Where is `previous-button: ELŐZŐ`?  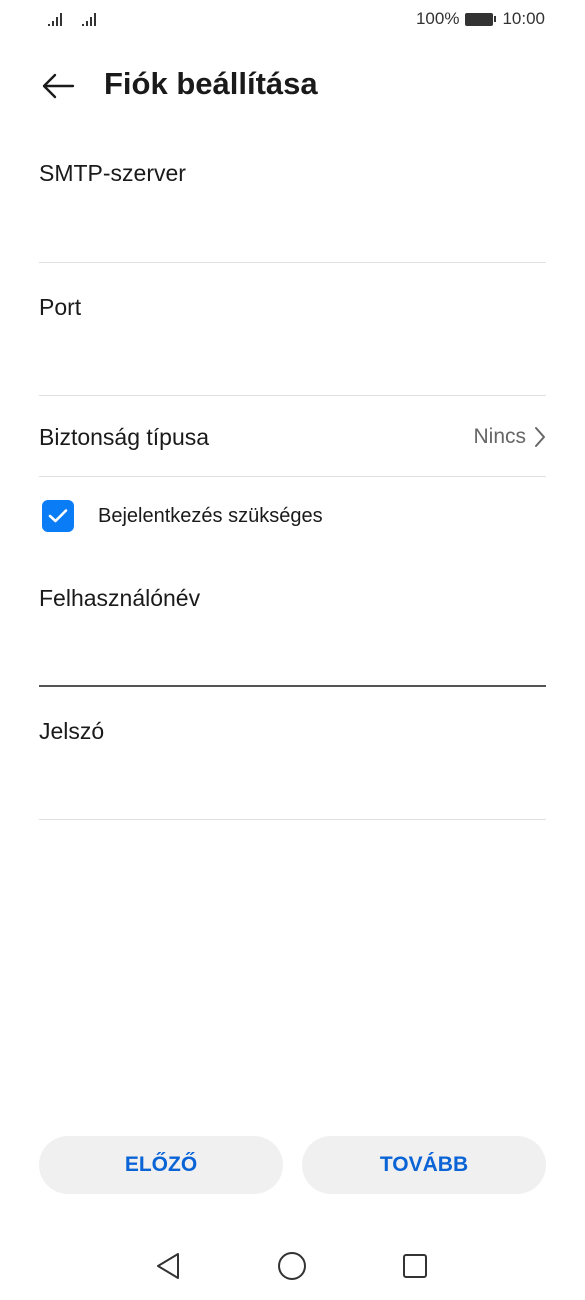
previous-button: ELŐZŐ is located at coordinates (161, 1165).